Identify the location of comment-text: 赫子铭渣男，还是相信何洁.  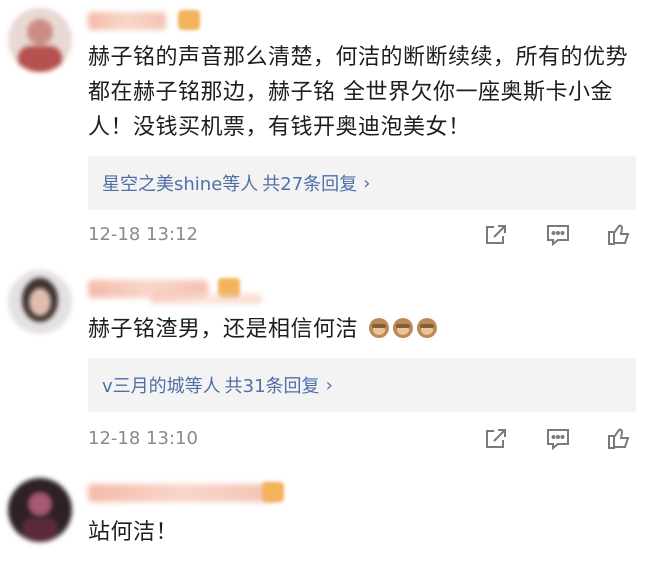
(363, 329).